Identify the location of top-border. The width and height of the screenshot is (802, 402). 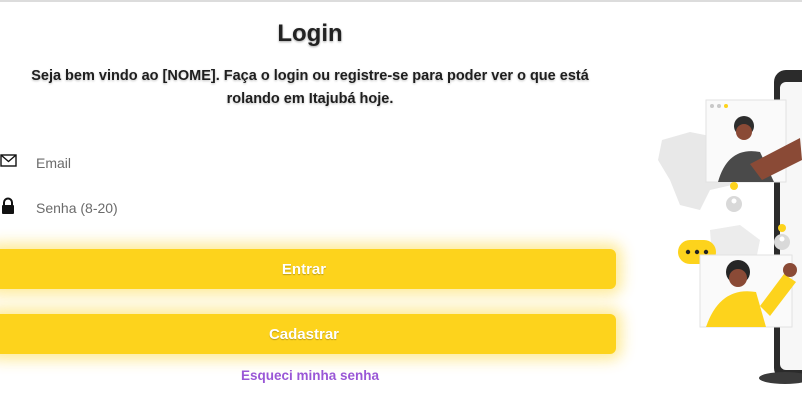
(401, 1).